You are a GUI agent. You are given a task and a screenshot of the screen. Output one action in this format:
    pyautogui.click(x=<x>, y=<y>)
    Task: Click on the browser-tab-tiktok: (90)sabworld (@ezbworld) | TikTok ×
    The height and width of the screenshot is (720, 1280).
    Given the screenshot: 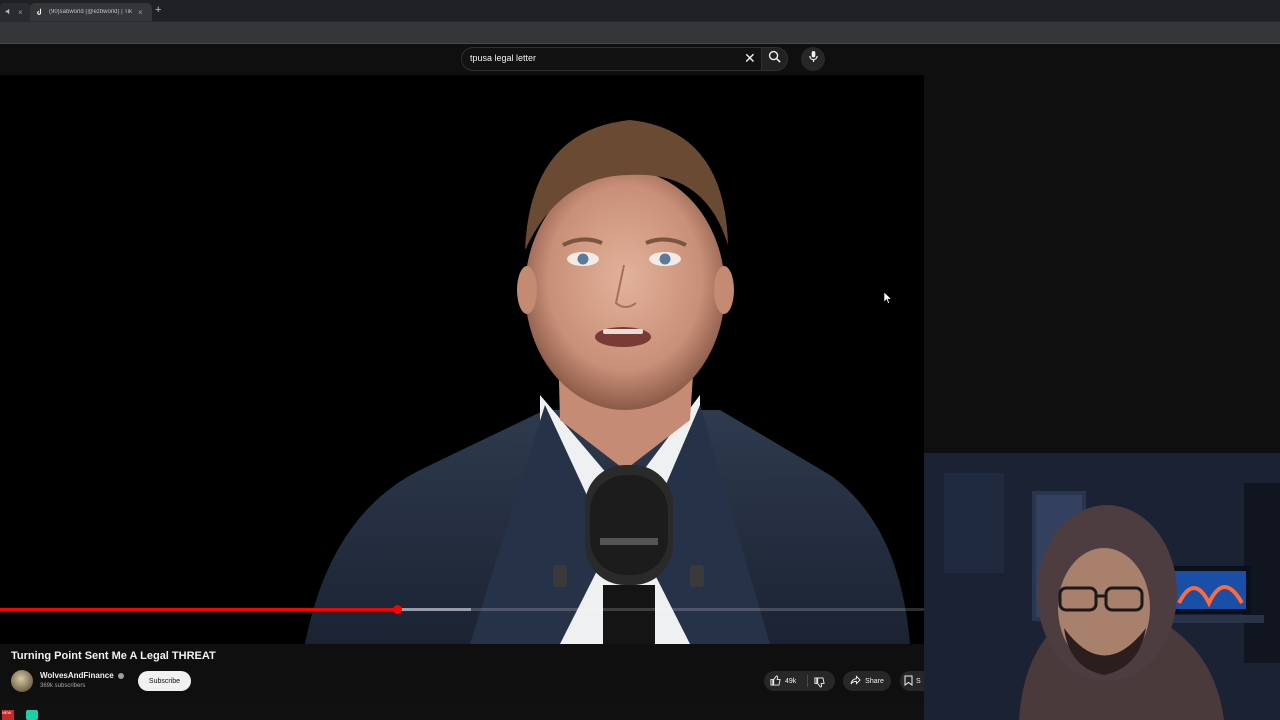 What is the action you would take?
    pyautogui.click(x=91, y=12)
    